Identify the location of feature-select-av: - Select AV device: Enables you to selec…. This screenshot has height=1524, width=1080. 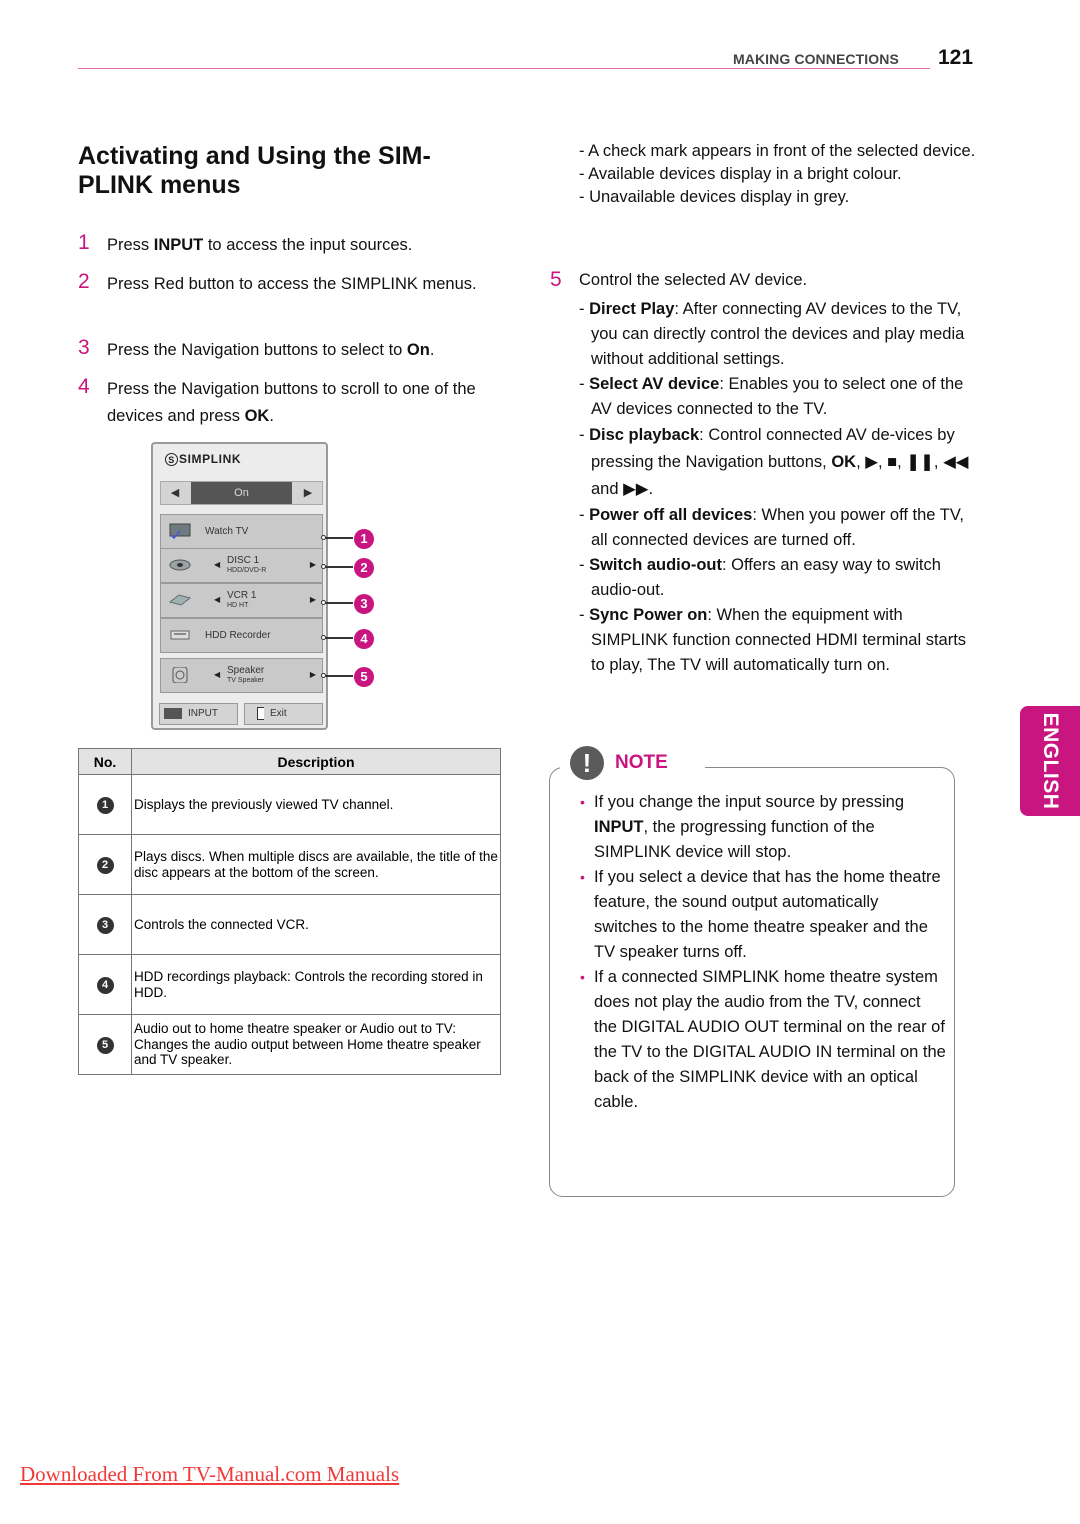
(771, 396).